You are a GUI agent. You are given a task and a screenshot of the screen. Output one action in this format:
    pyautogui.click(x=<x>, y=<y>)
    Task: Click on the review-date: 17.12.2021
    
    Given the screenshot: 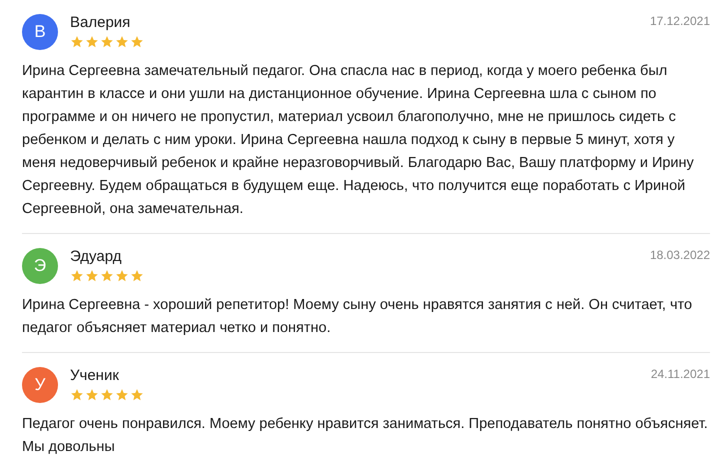 What is the action you would take?
    pyautogui.click(x=680, y=21)
    